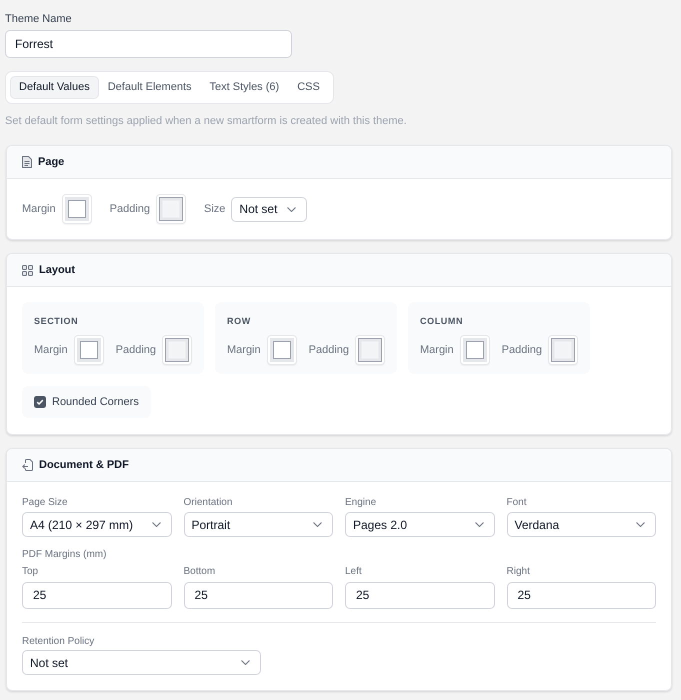 The width and height of the screenshot is (681, 700). I want to click on field-label: Font, so click(516, 502).